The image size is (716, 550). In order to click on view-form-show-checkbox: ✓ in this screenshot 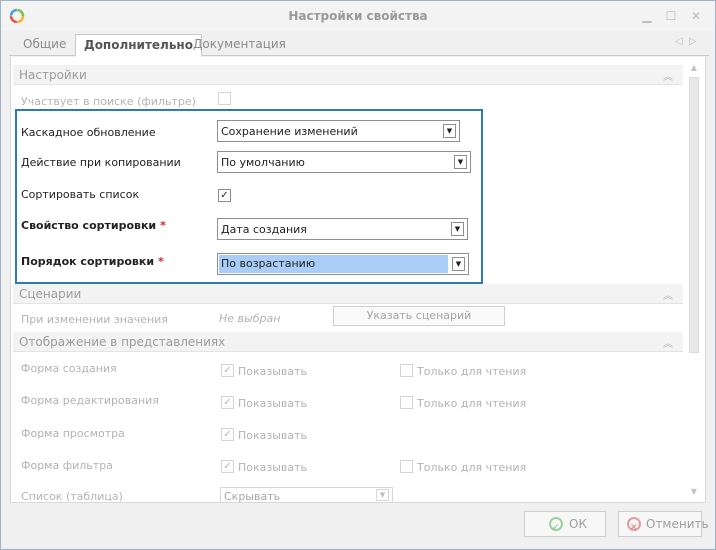, I will do `click(227, 434)`.